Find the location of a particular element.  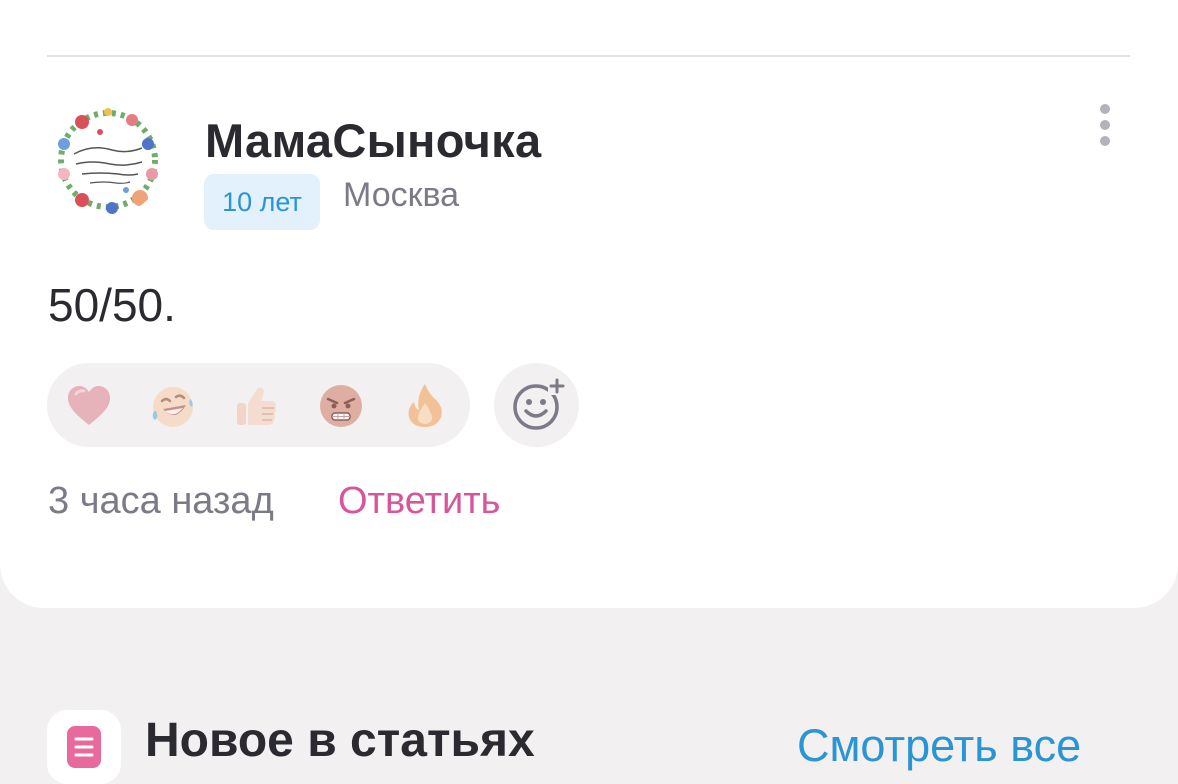

more-vertical-icon is located at coordinates (1105, 125).